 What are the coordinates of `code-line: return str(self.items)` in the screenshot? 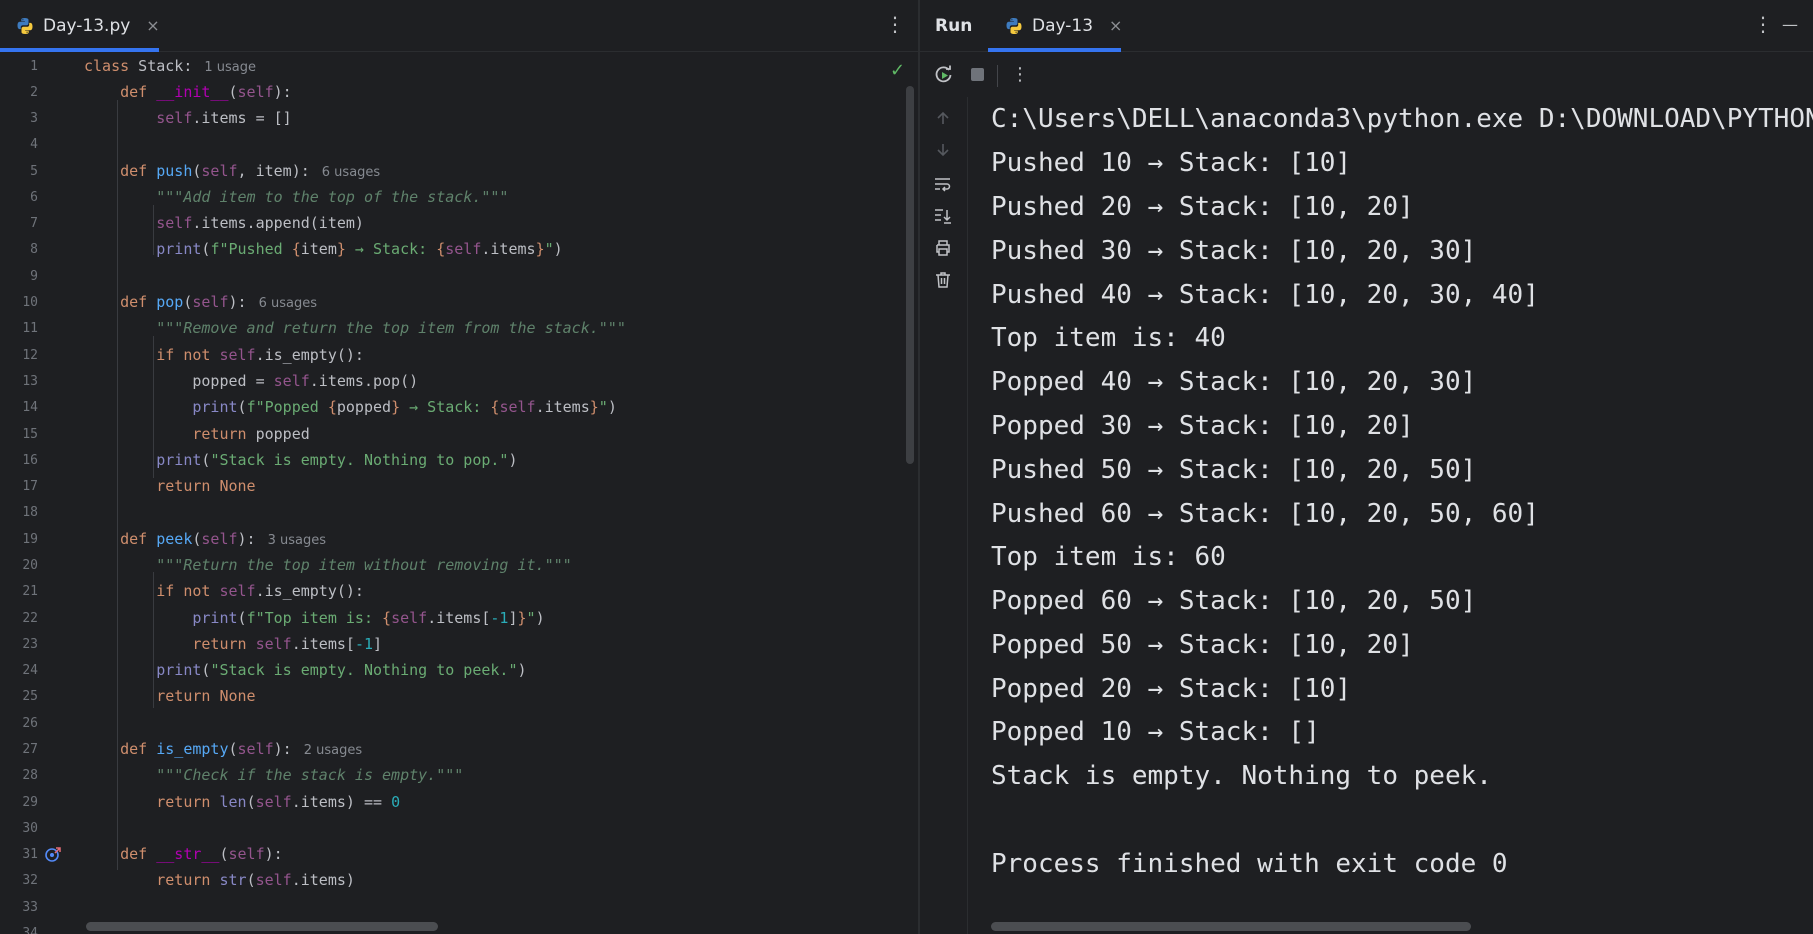 It's located at (255, 880).